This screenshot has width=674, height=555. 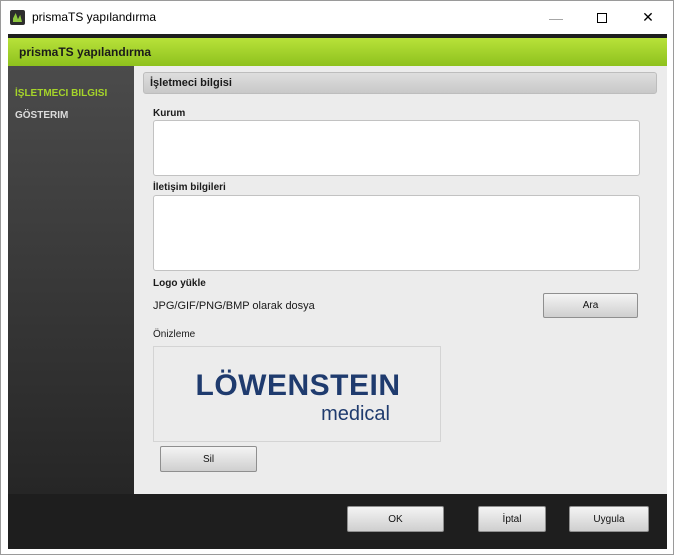 I want to click on section-title: İşletmeci bilgisi, so click(x=191, y=83).